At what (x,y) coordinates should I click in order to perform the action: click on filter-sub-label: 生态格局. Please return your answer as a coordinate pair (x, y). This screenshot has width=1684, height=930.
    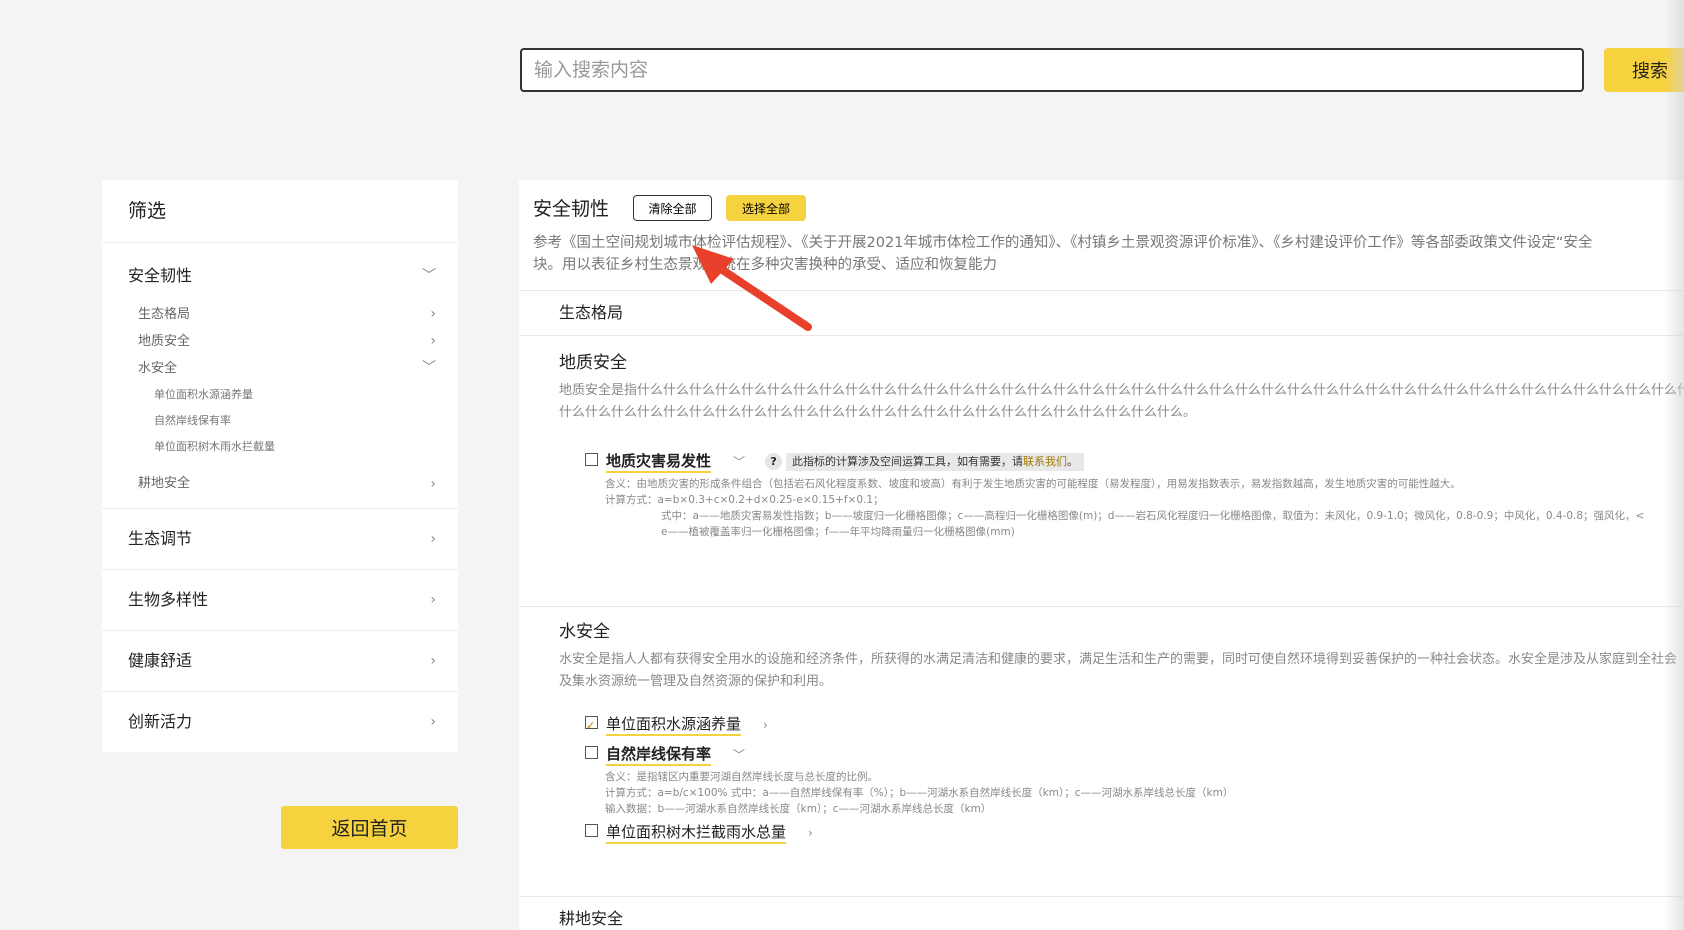
    Looking at the image, I should click on (164, 314).